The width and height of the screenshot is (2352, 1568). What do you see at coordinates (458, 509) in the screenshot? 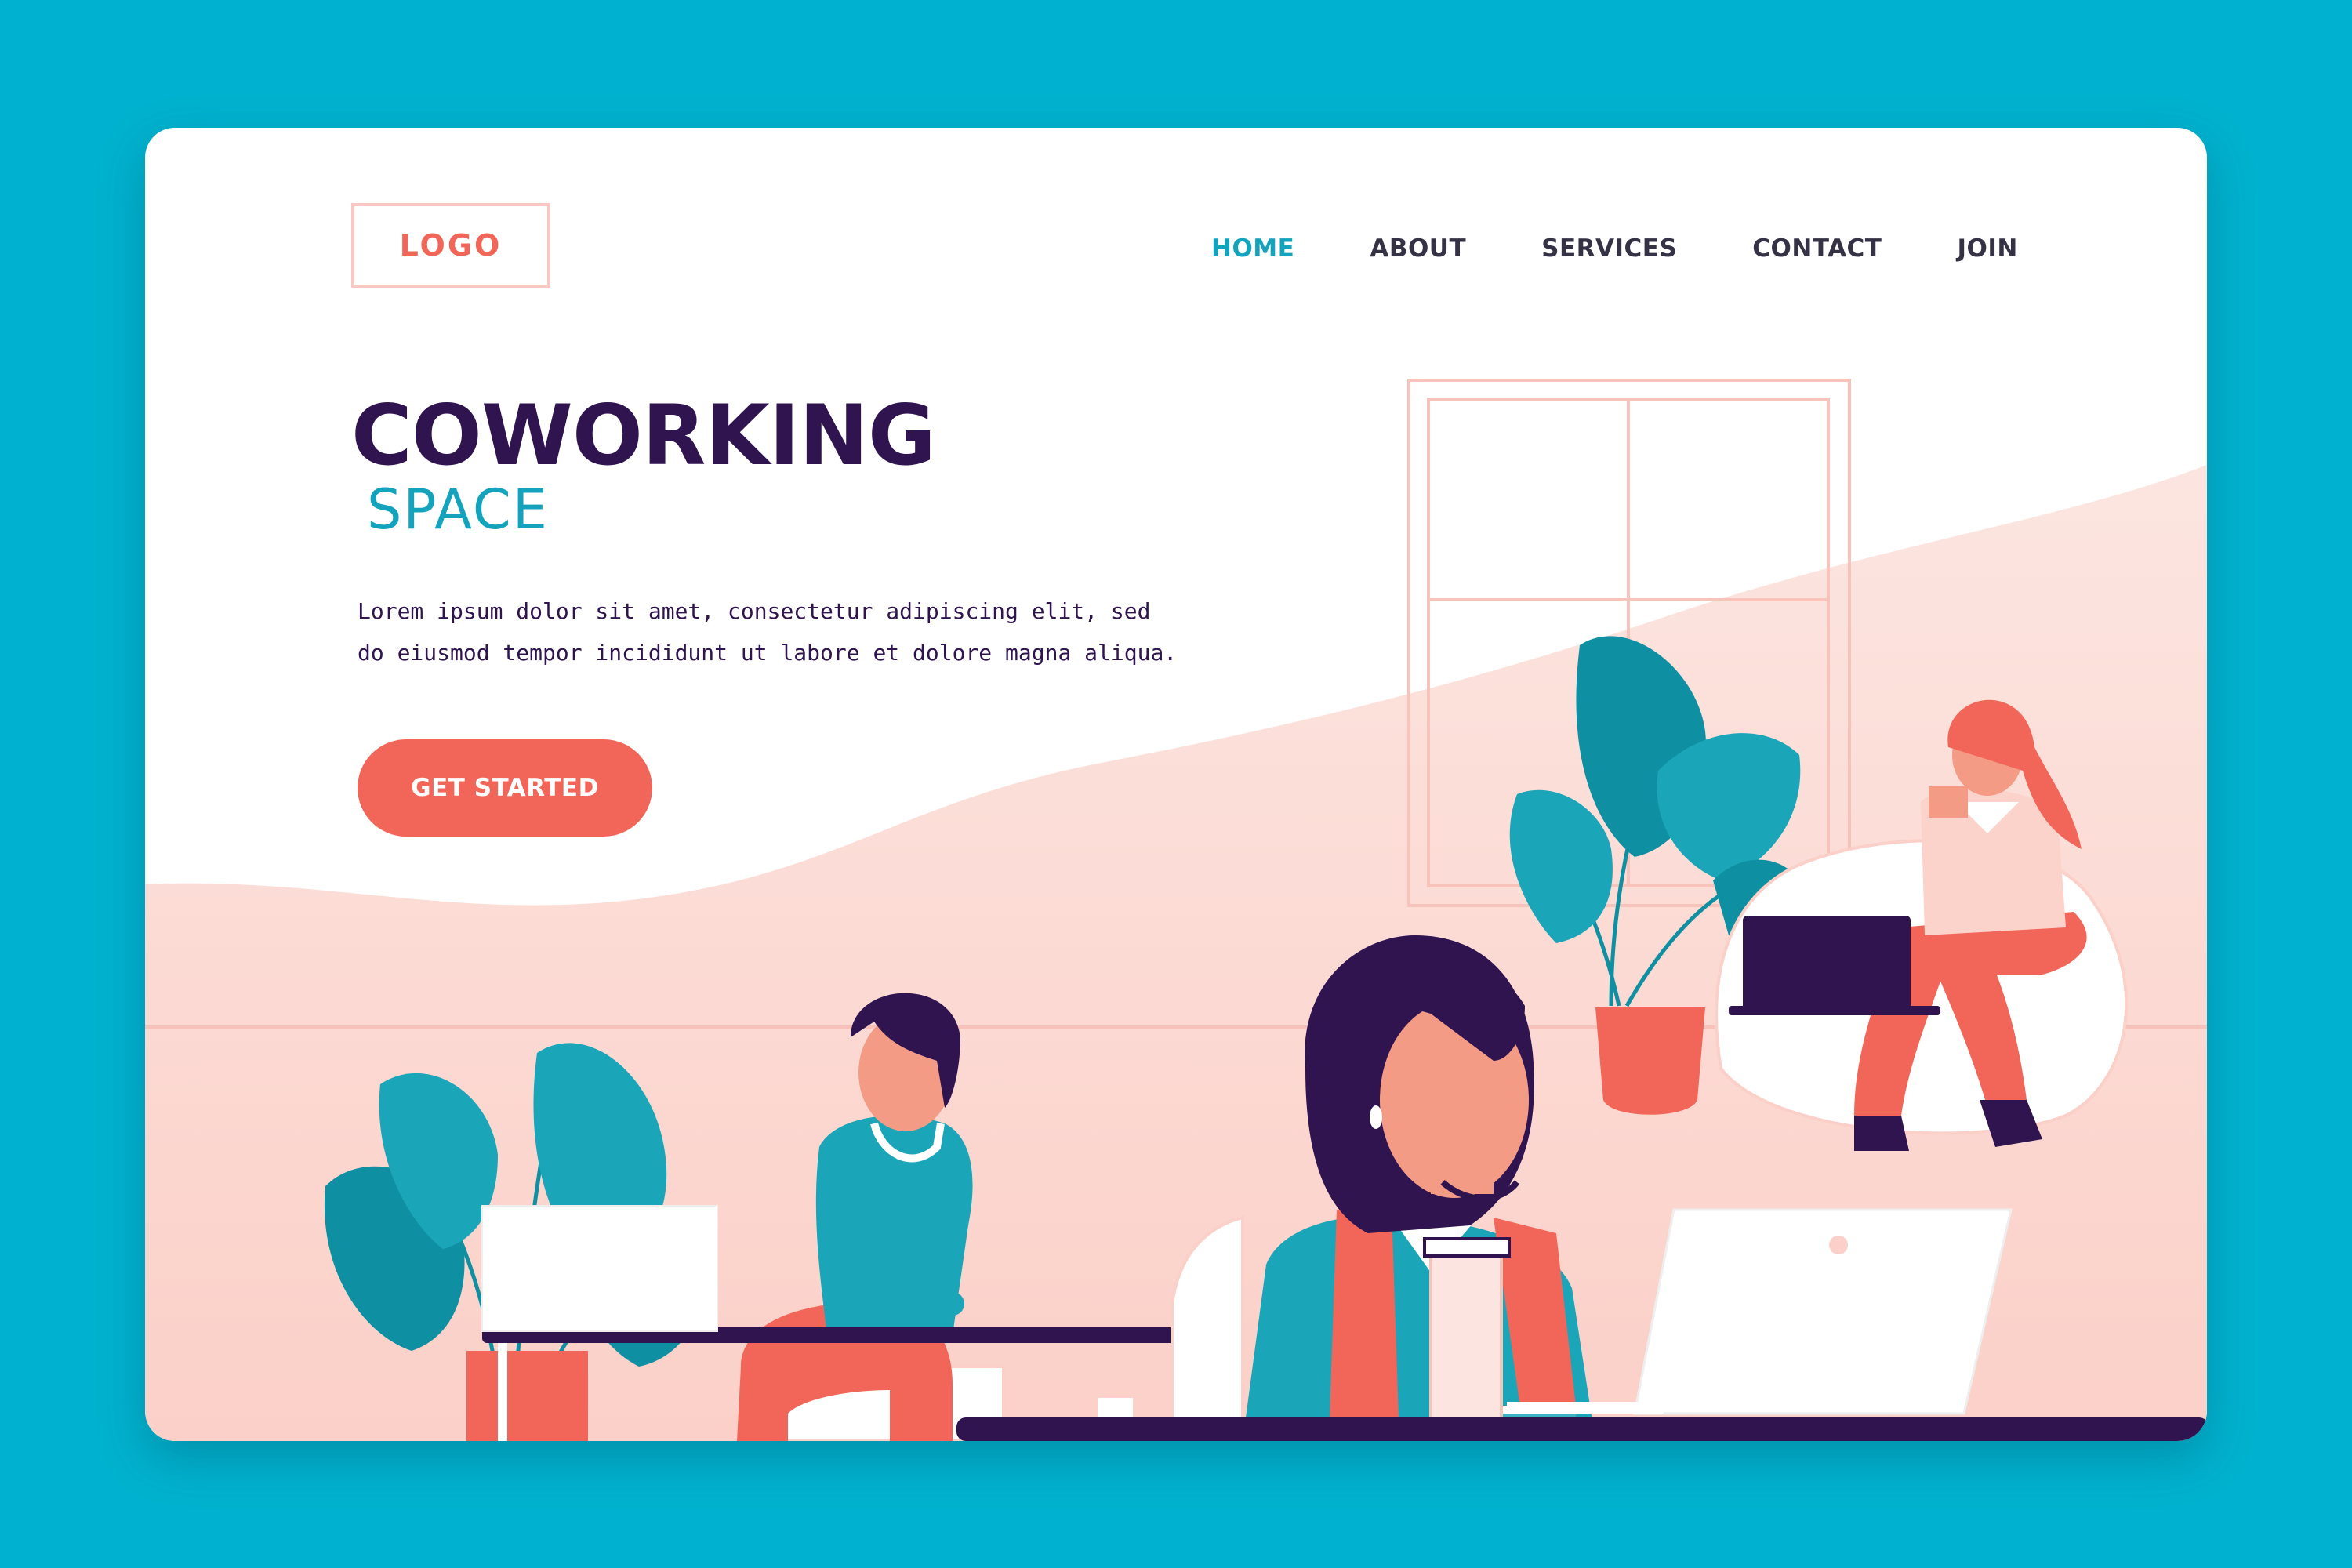
I see `hero-subtitle: SPACE` at bounding box center [458, 509].